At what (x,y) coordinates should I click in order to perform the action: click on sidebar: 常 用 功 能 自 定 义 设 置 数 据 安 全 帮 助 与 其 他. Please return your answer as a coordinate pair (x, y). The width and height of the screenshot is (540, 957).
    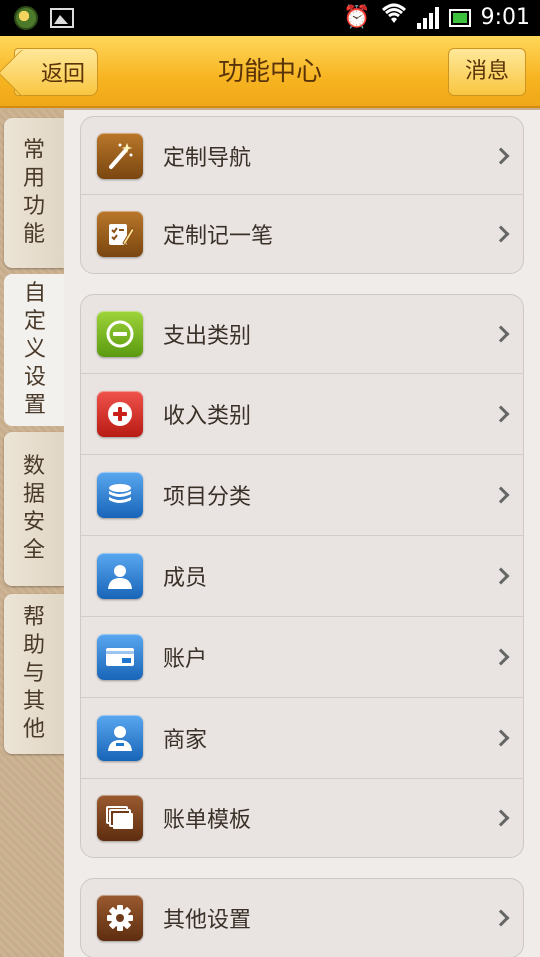
    Looking at the image, I should click on (33, 533).